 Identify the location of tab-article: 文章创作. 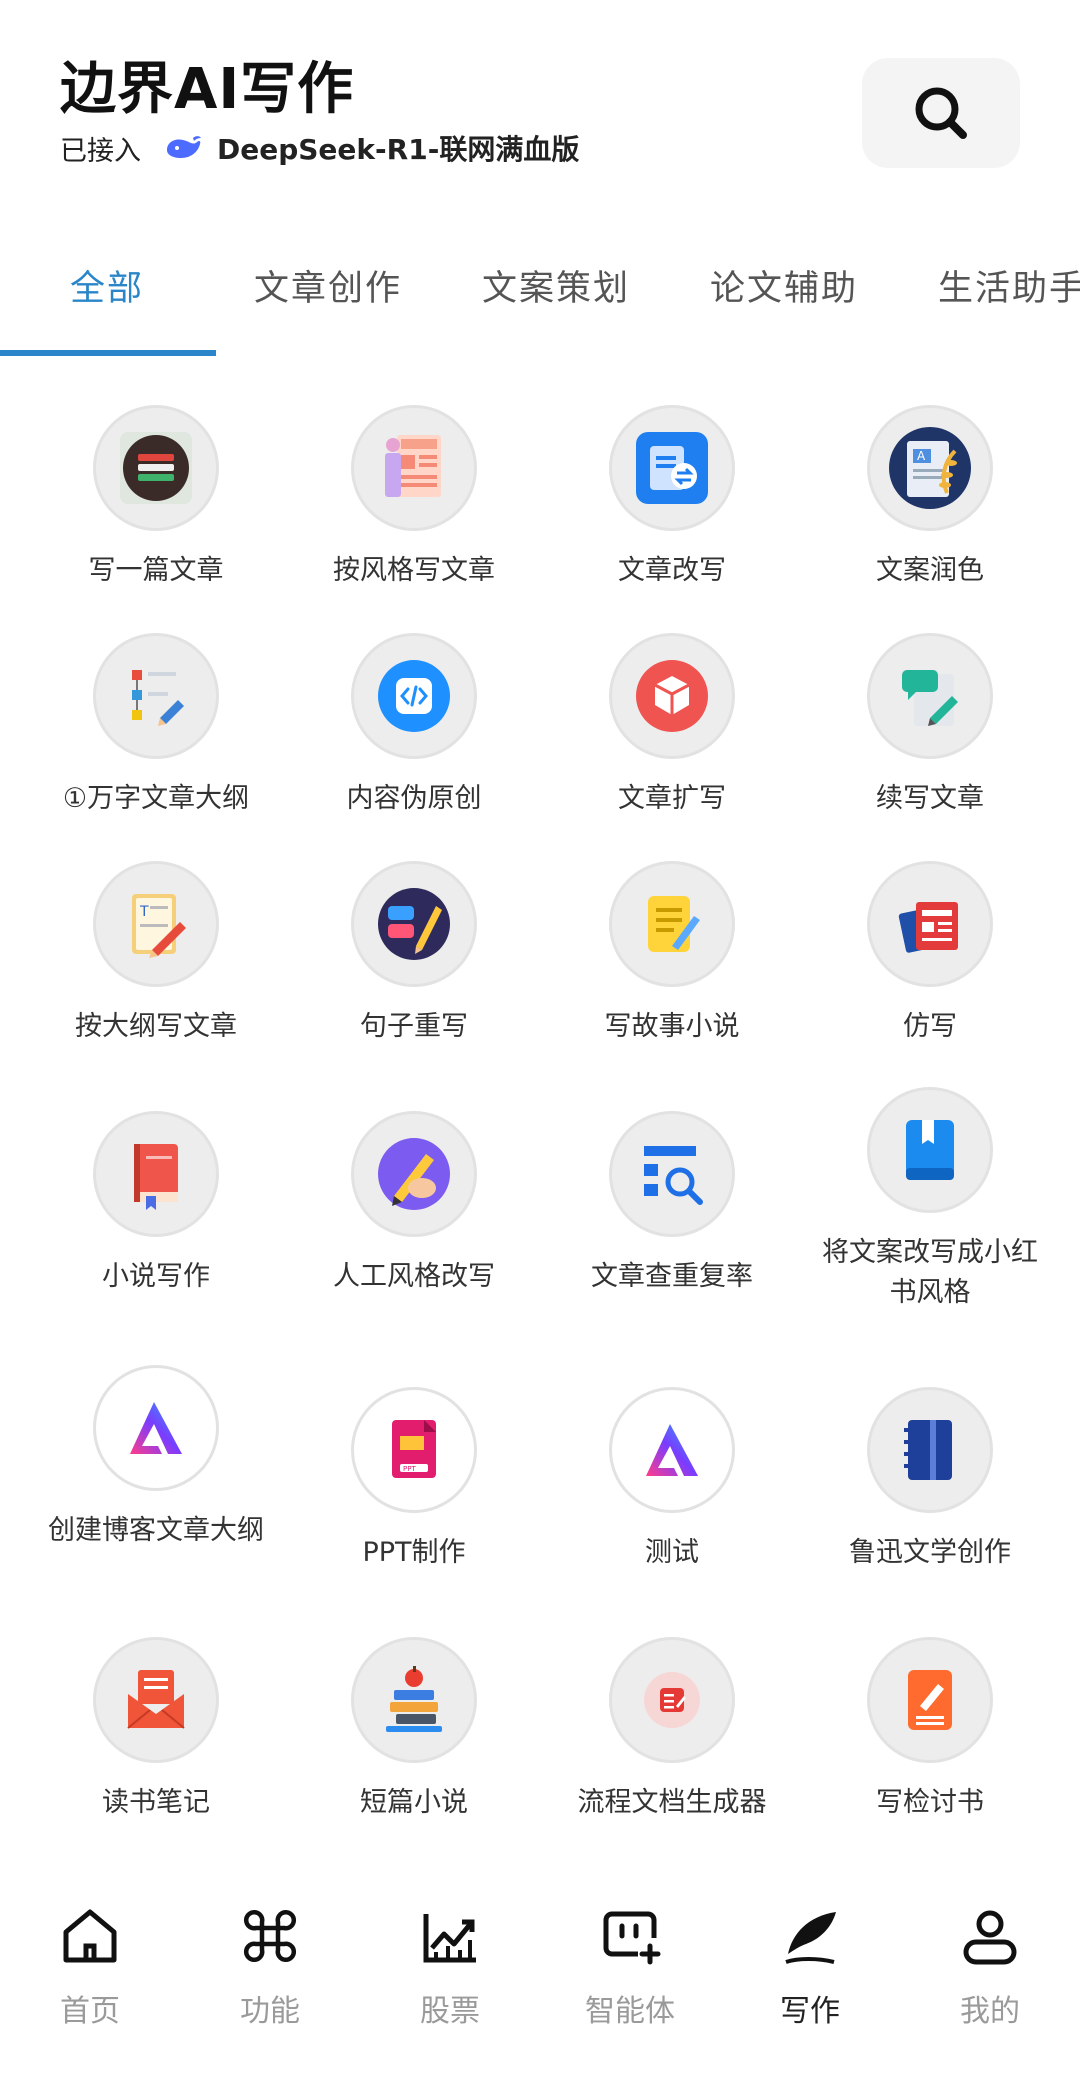
(328, 285).